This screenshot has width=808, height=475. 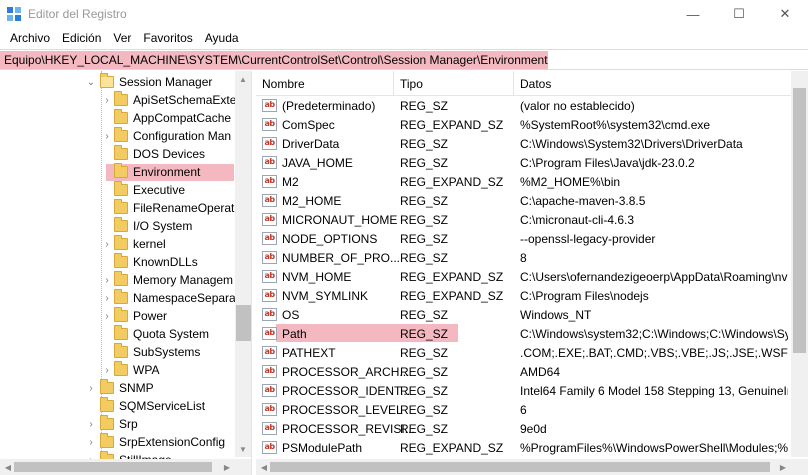 I want to click on menu-favoritos: Favoritos, so click(x=167, y=38).